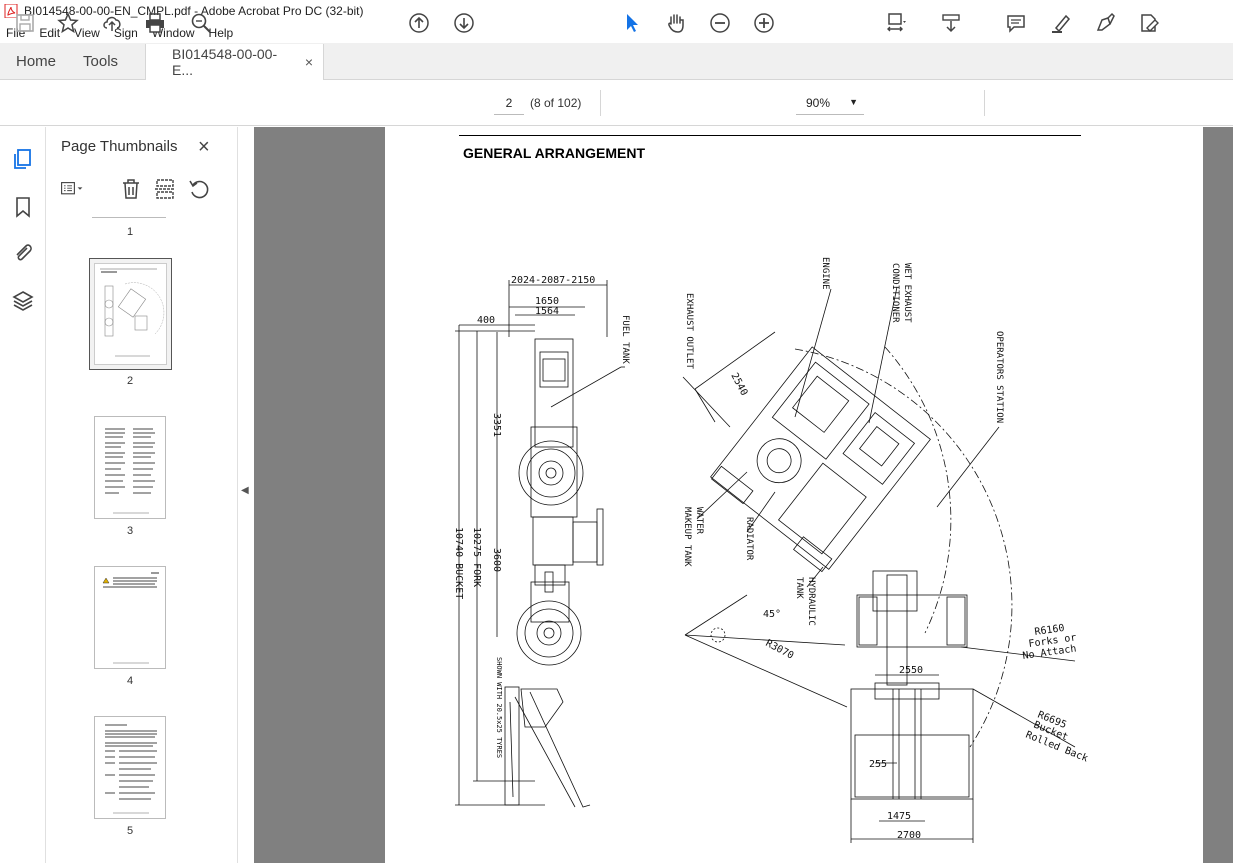  What do you see at coordinates (130, 531) in the screenshot?
I see `thumbnail-label-3: 3` at bounding box center [130, 531].